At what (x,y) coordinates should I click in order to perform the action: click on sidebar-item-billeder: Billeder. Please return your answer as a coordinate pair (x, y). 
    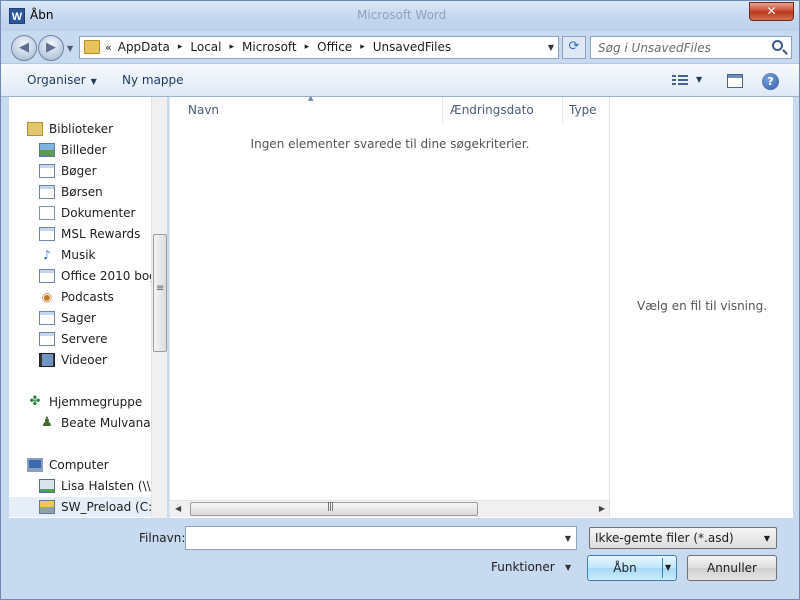
    Looking at the image, I should click on (103, 150).